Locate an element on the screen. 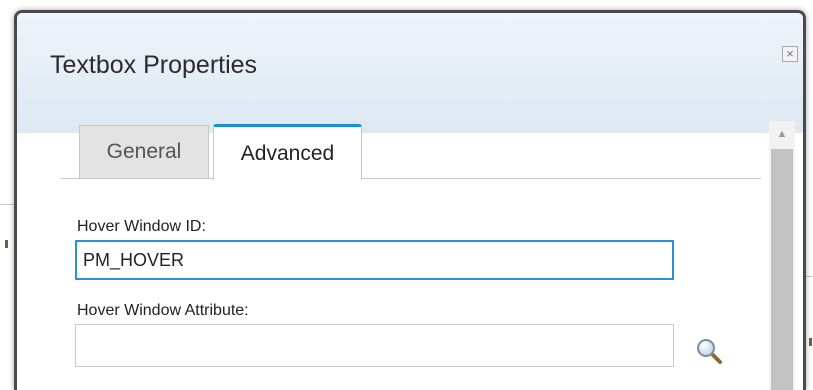  magnifier-icon is located at coordinates (709, 351).